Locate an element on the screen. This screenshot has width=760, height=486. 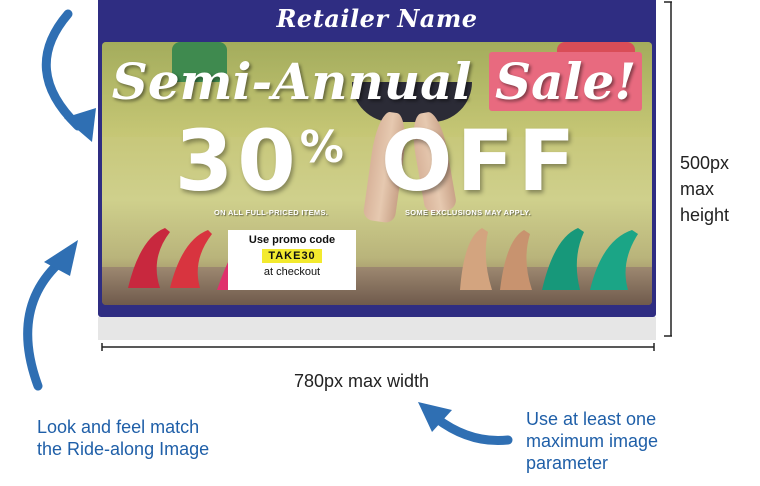
gray-strip is located at coordinates (377, 328).